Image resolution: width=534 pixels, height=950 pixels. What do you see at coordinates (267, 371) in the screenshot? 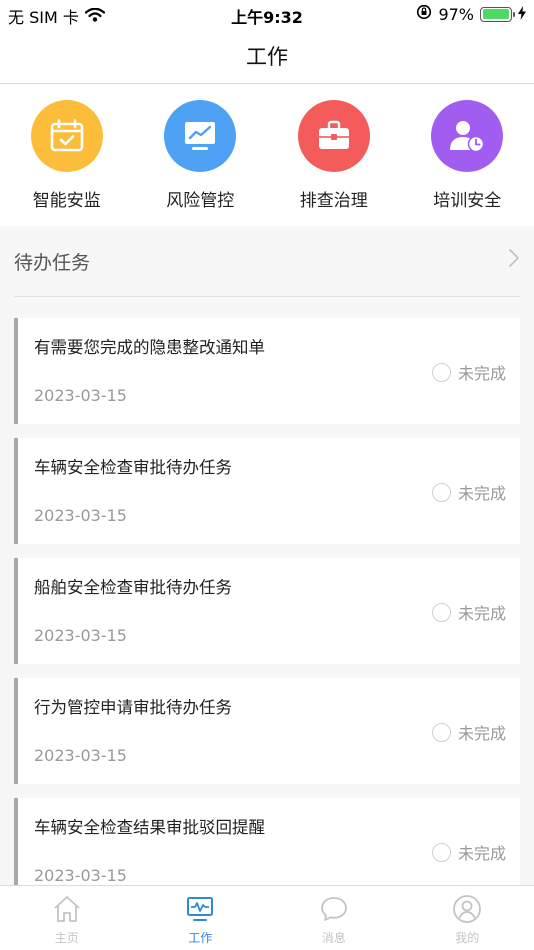
I see `task-card: 有需要您完成的隐患整改通知单 未完成 2023-03-15` at bounding box center [267, 371].